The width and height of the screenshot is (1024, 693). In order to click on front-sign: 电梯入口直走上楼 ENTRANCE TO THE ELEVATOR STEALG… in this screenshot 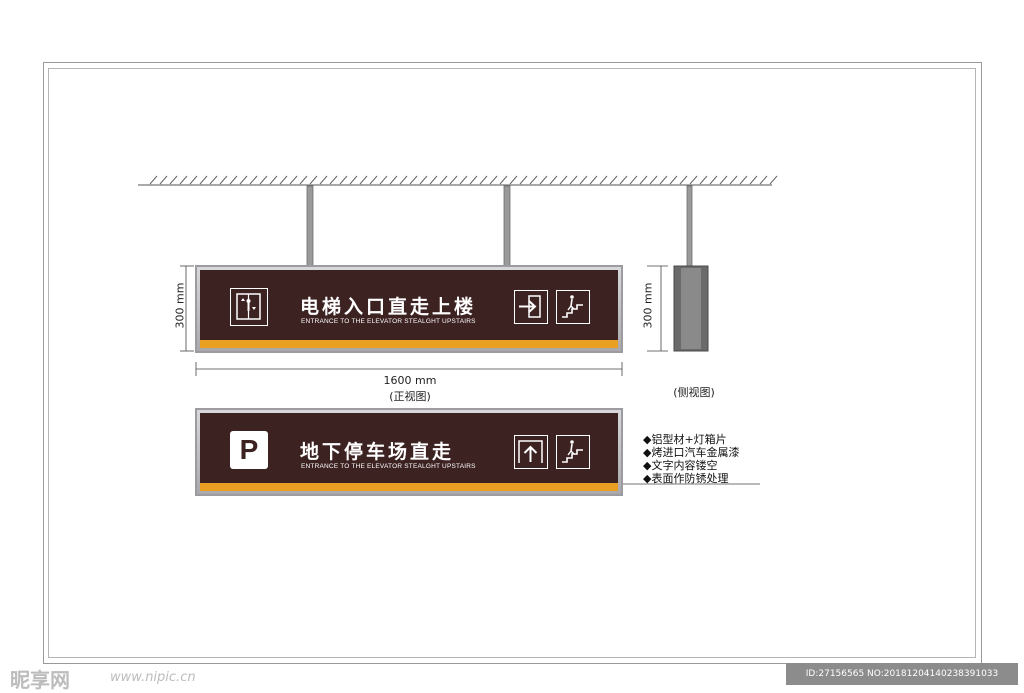, I will do `click(409, 309)`.